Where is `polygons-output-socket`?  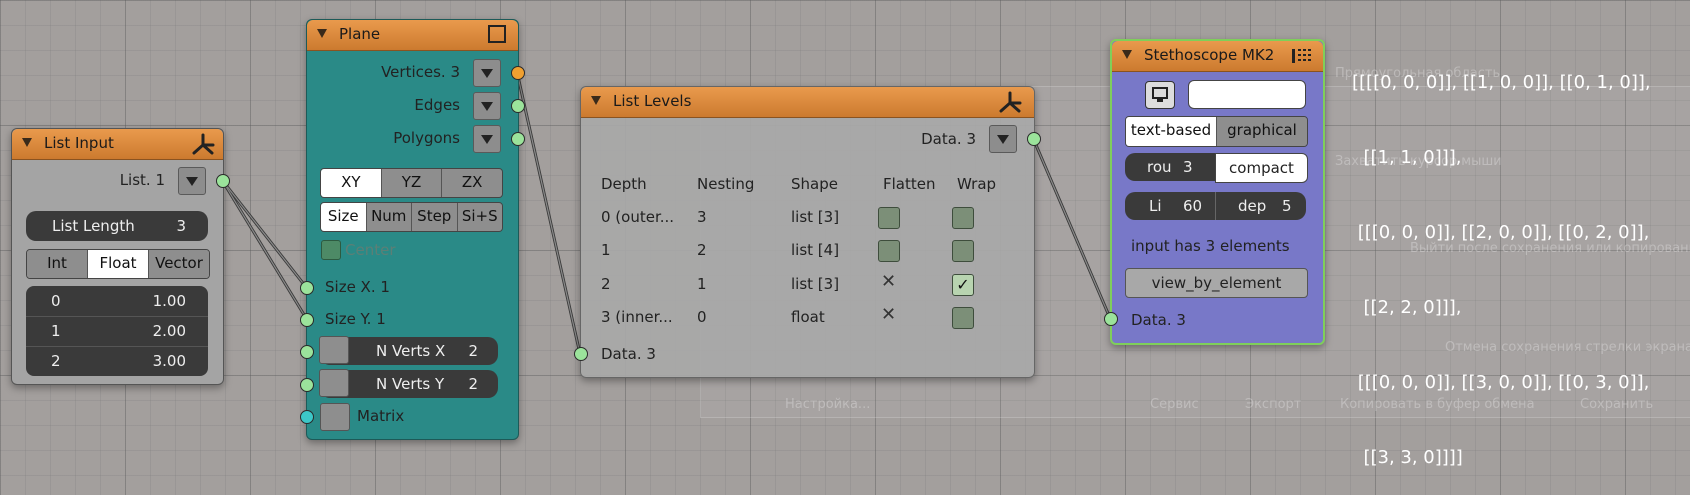
polygons-output-socket is located at coordinates (518, 139).